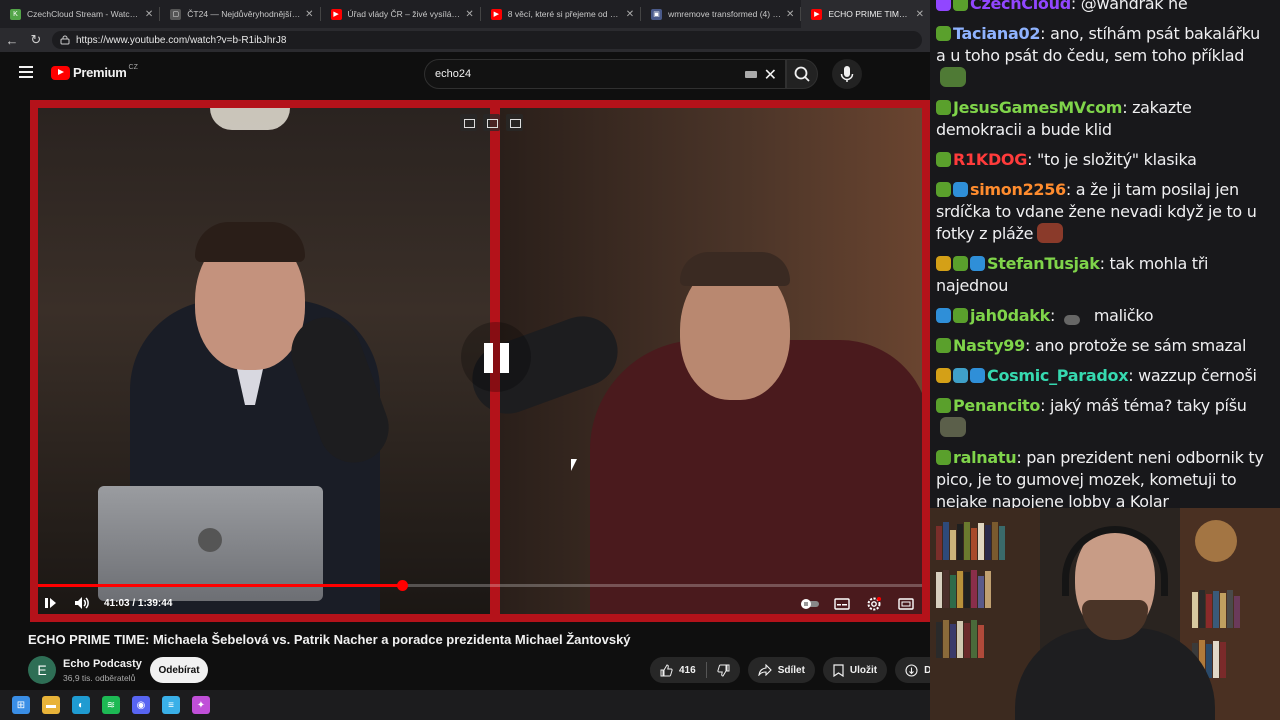  What do you see at coordinates (201, 705) in the screenshot?
I see `copilot-icon: ✦` at bounding box center [201, 705].